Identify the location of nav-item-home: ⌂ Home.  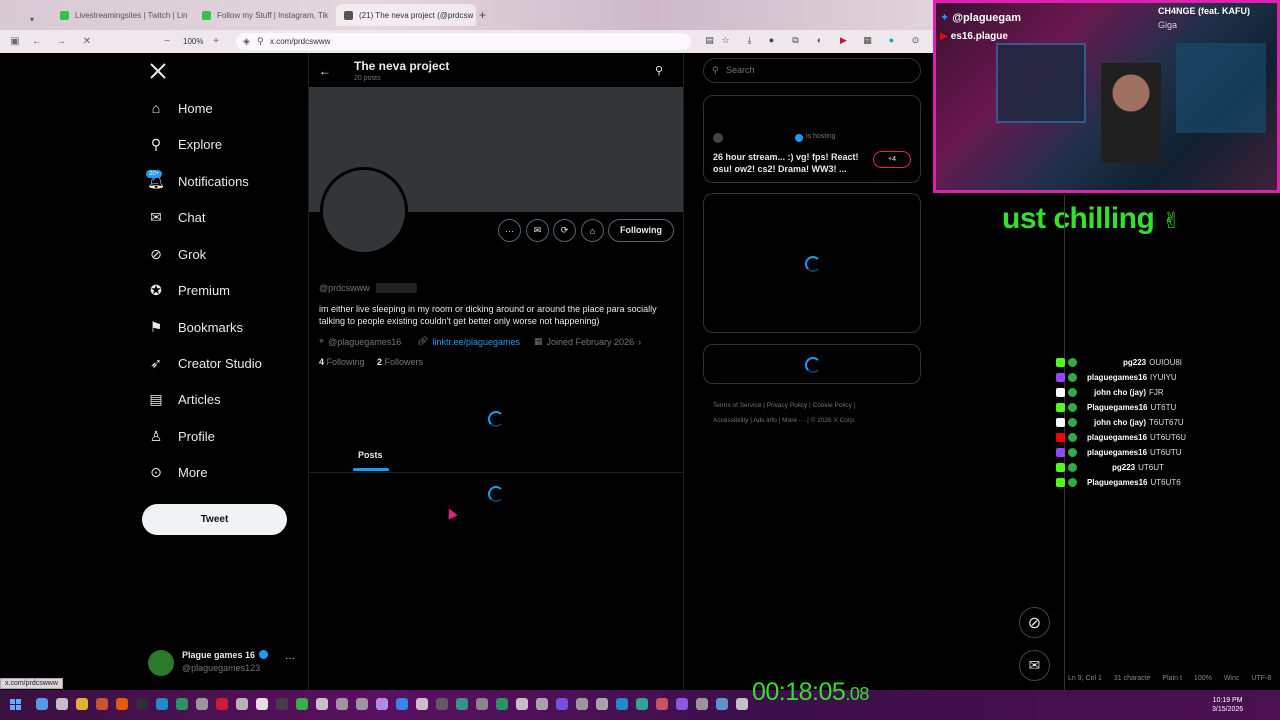
(180, 108).